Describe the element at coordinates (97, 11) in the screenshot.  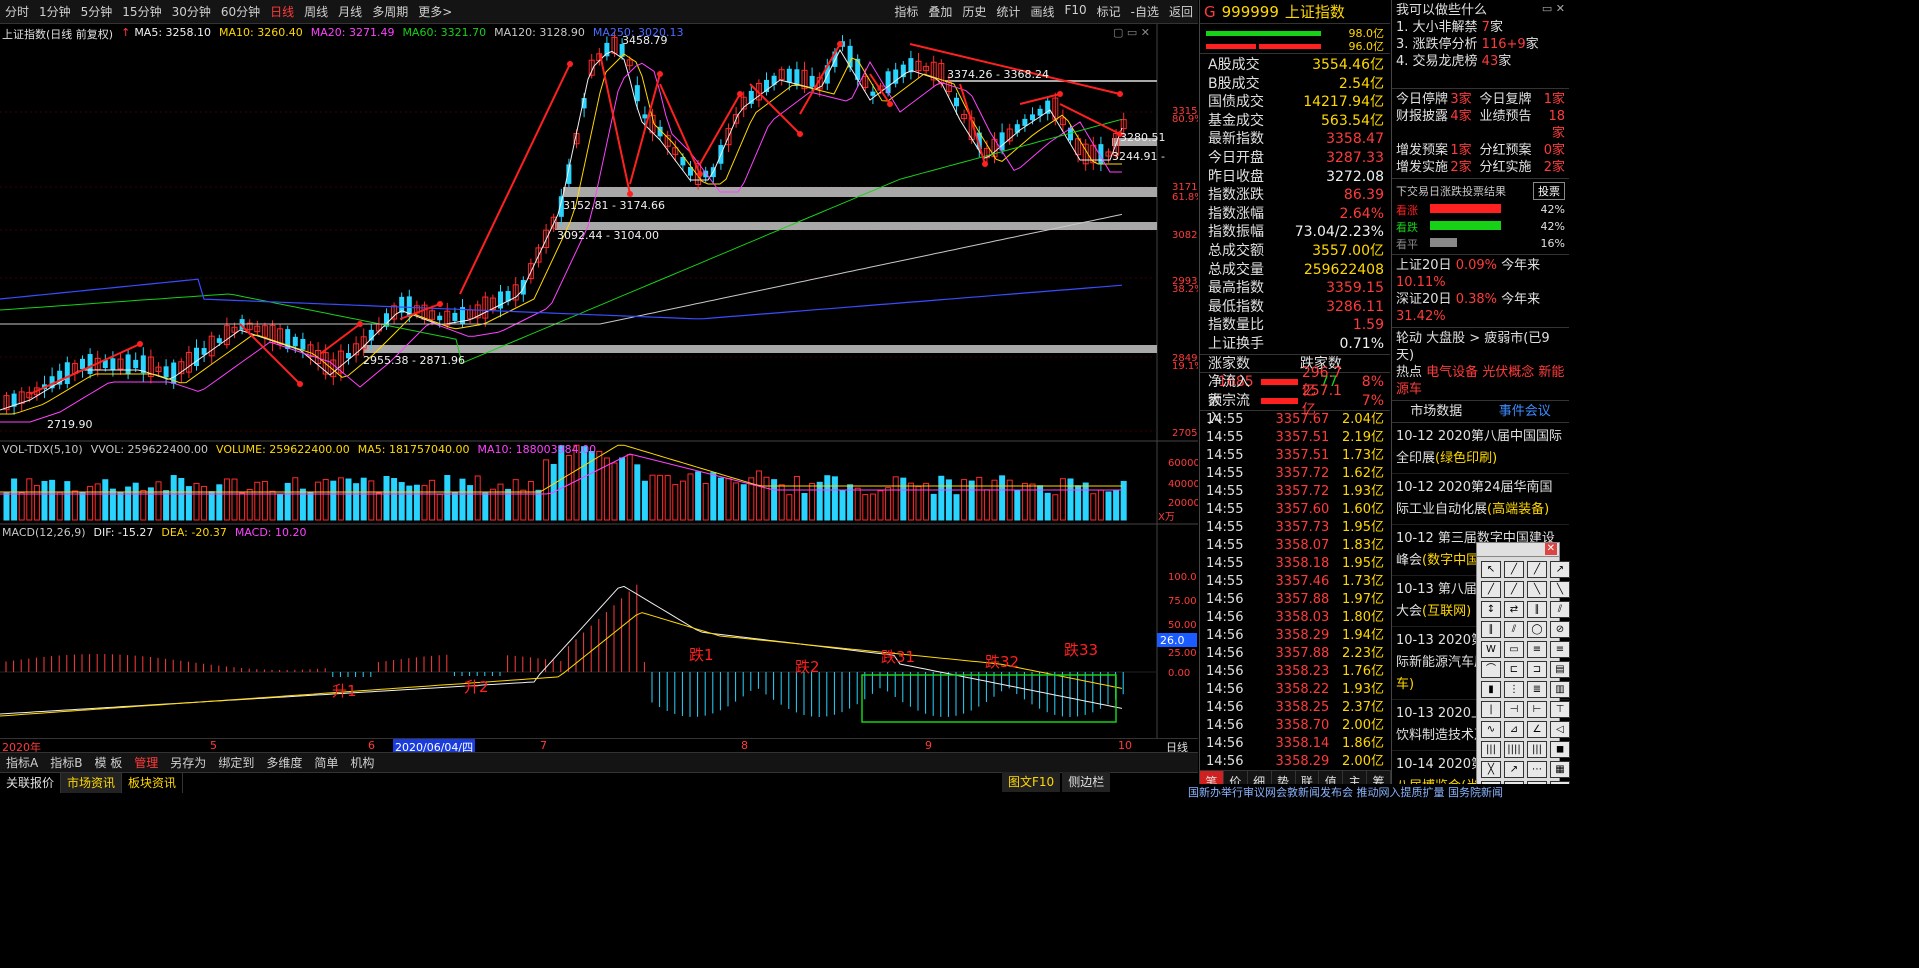
I see `period-tab: 5分钟` at that location.